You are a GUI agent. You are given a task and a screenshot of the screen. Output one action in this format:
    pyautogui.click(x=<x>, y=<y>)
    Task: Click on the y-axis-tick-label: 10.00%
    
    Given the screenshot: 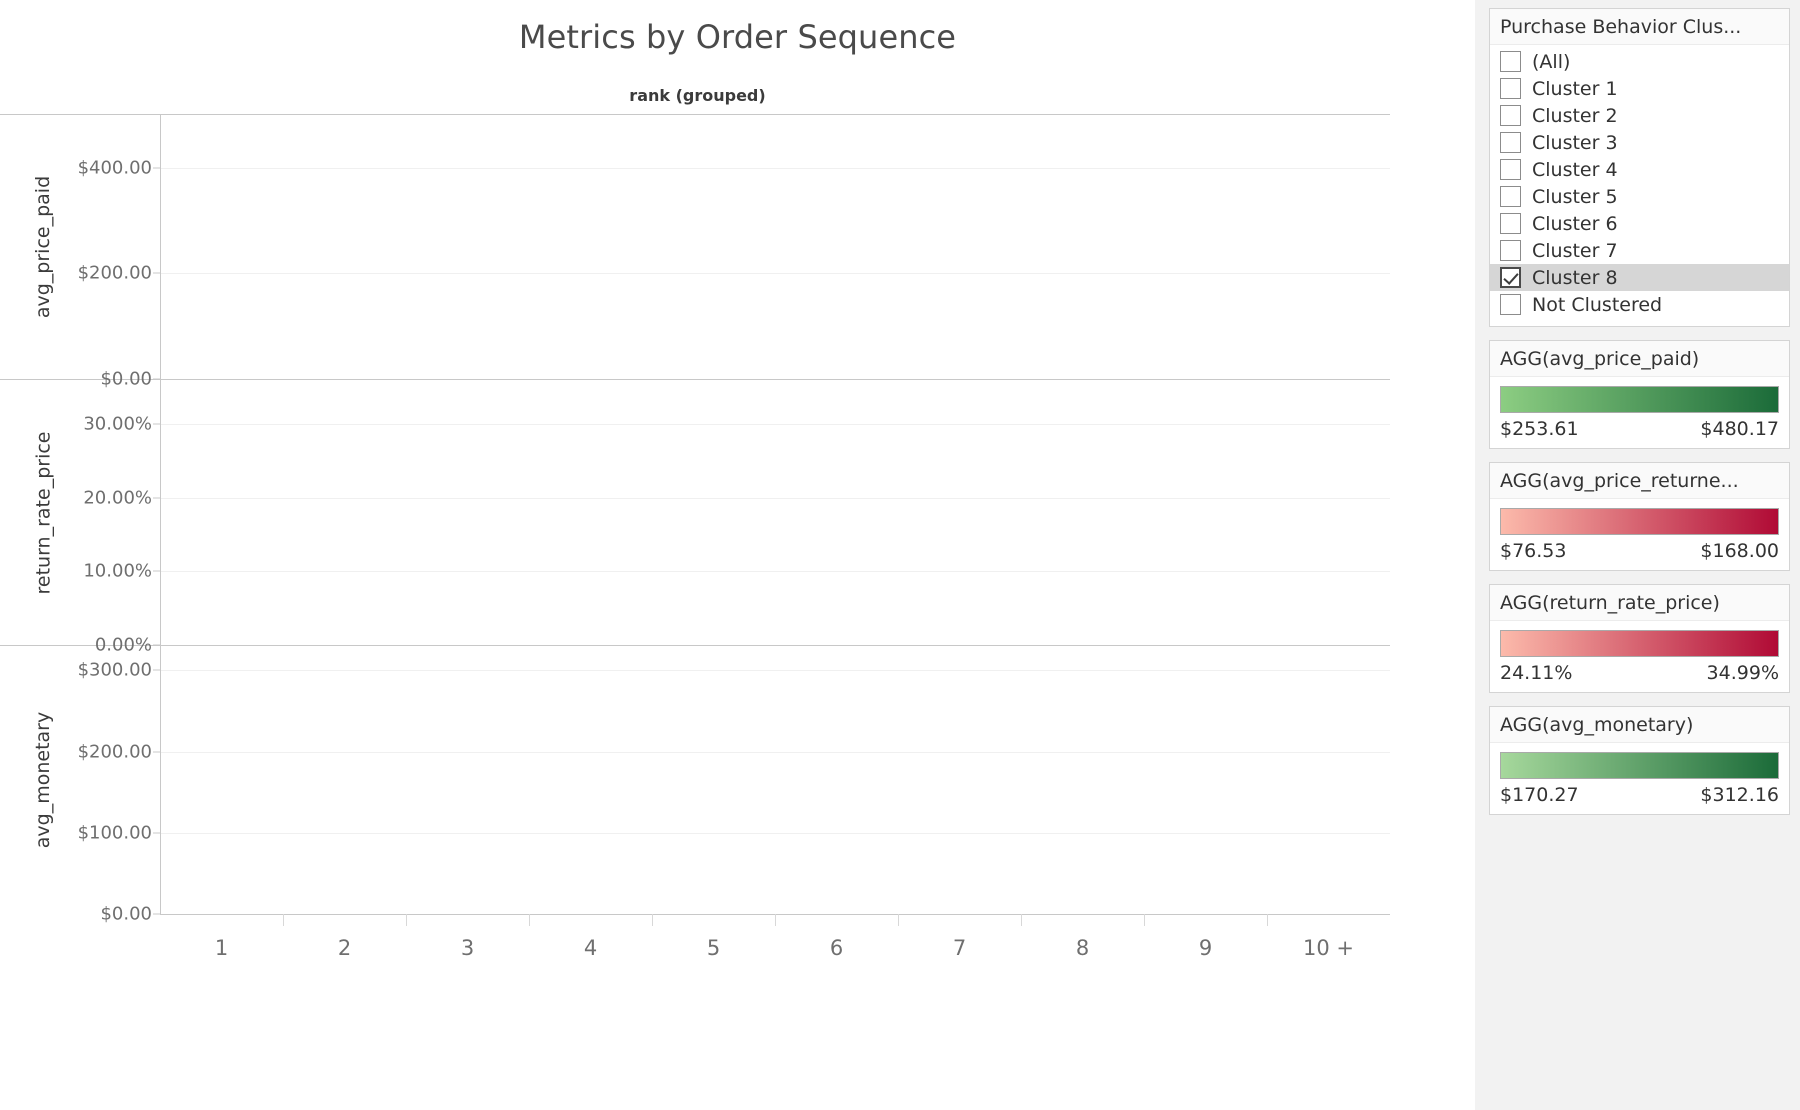 What is the action you would take?
    pyautogui.click(x=117, y=571)
    